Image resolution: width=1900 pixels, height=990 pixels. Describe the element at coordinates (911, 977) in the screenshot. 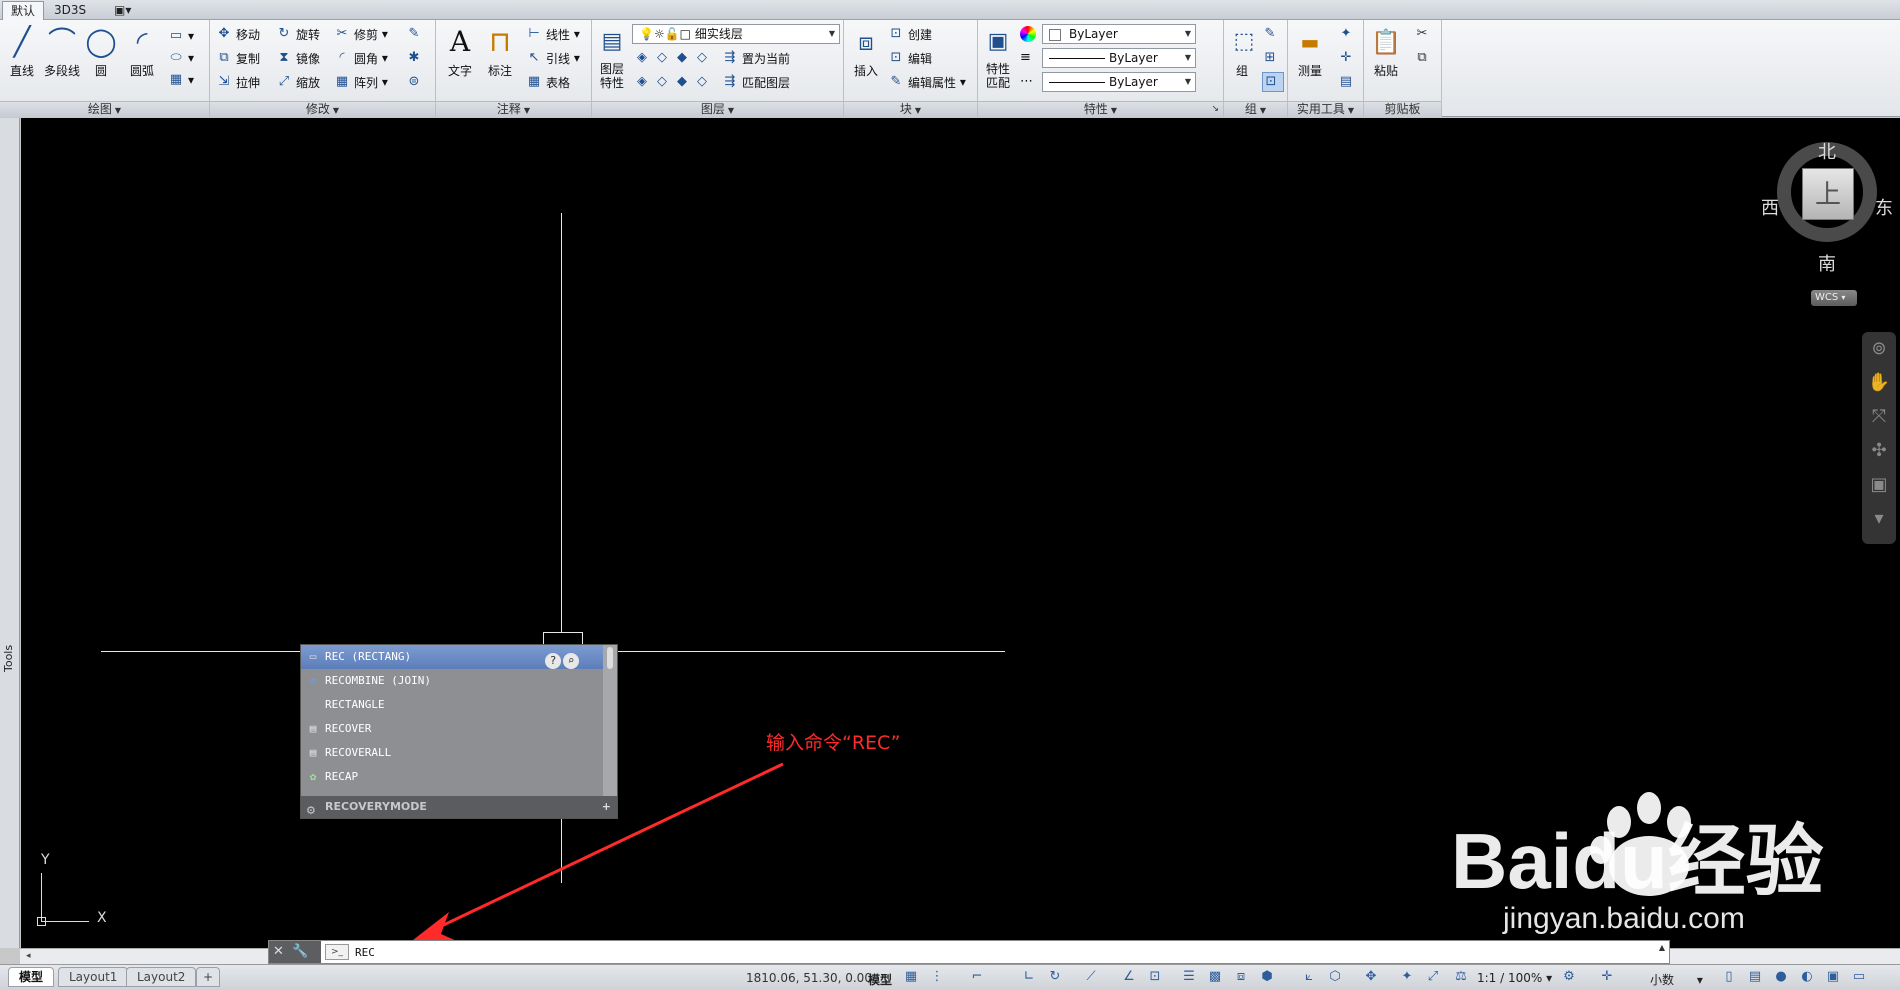

I see `grid-icon: ▦` at that location.